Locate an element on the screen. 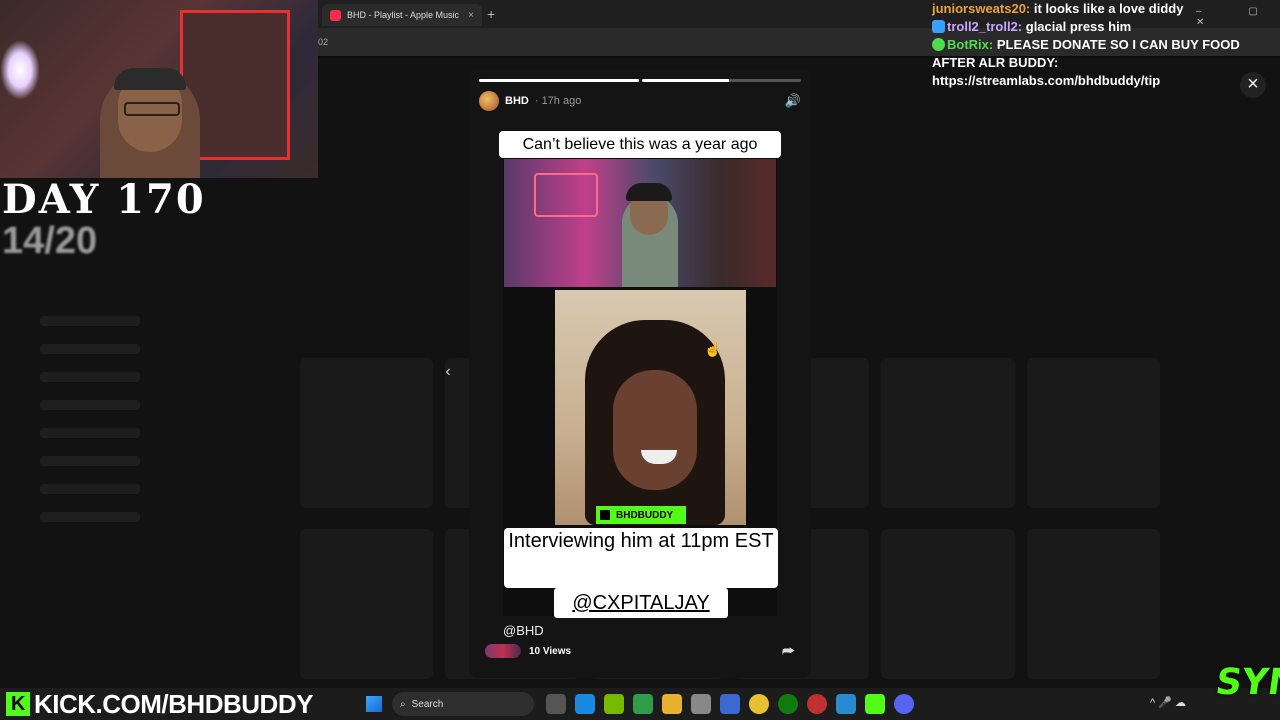  story-username: BHD is located at coordinates (517, 101).